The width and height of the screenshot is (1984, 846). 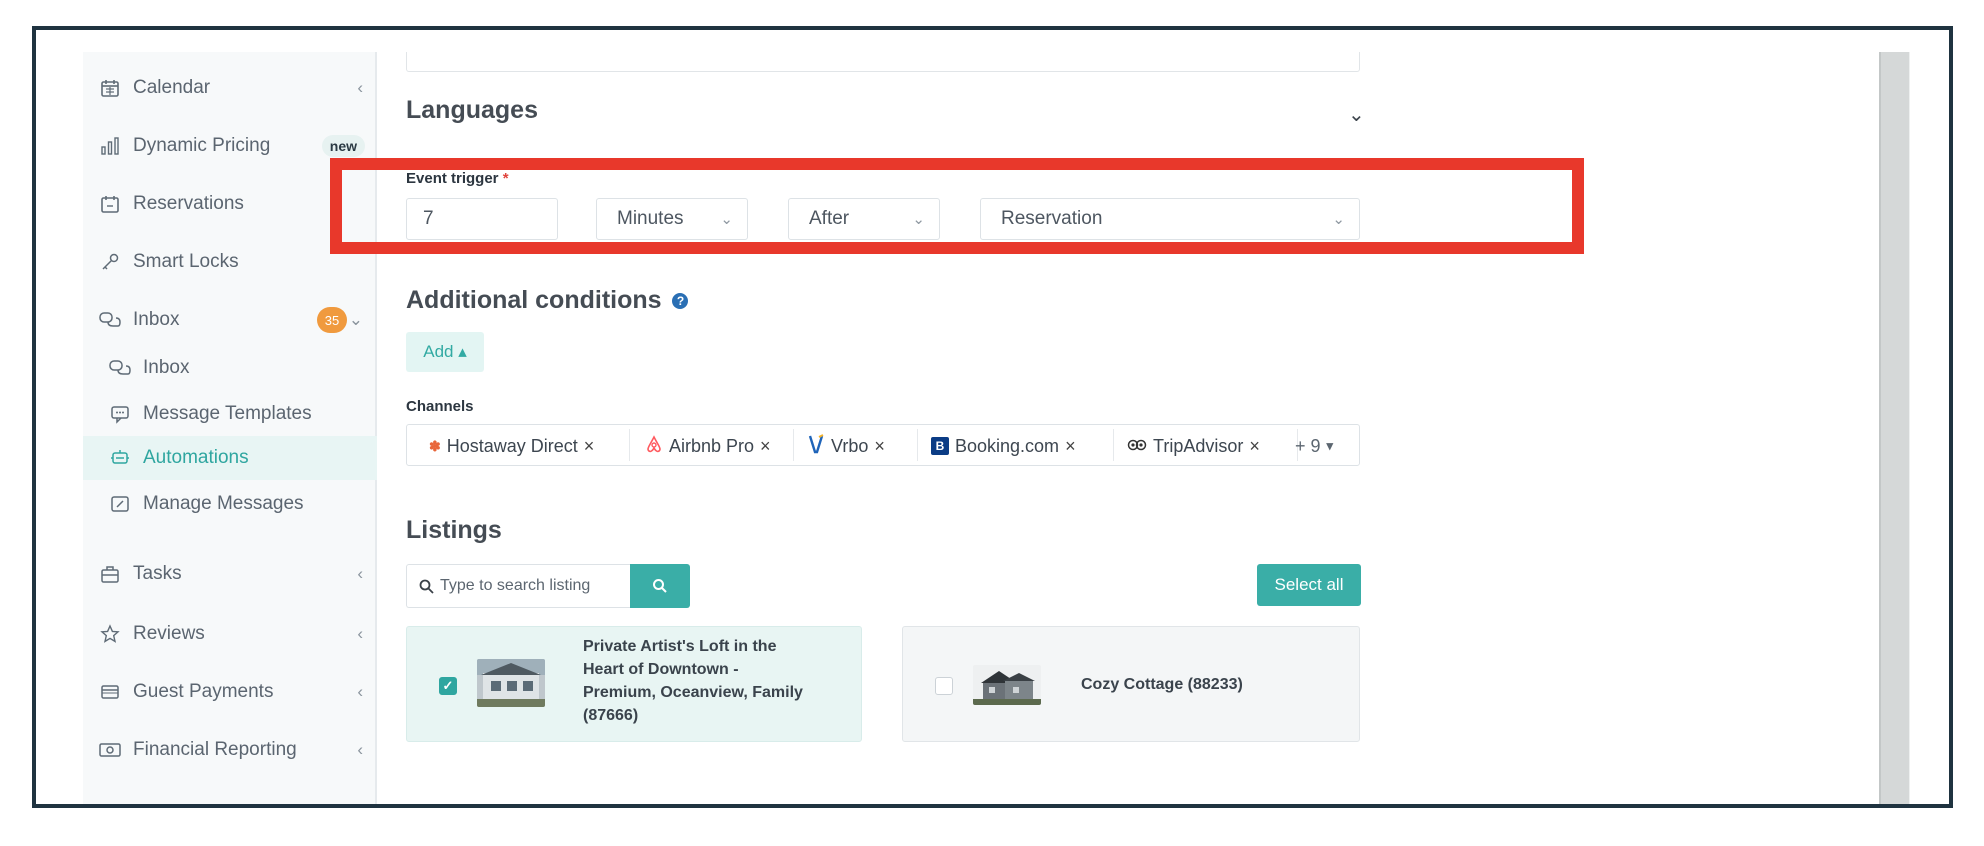 What do you see at coordinates (445, 352) in the screenshot?
I see `add-condition-button: Add ▴` at bounding box center [445, 352].